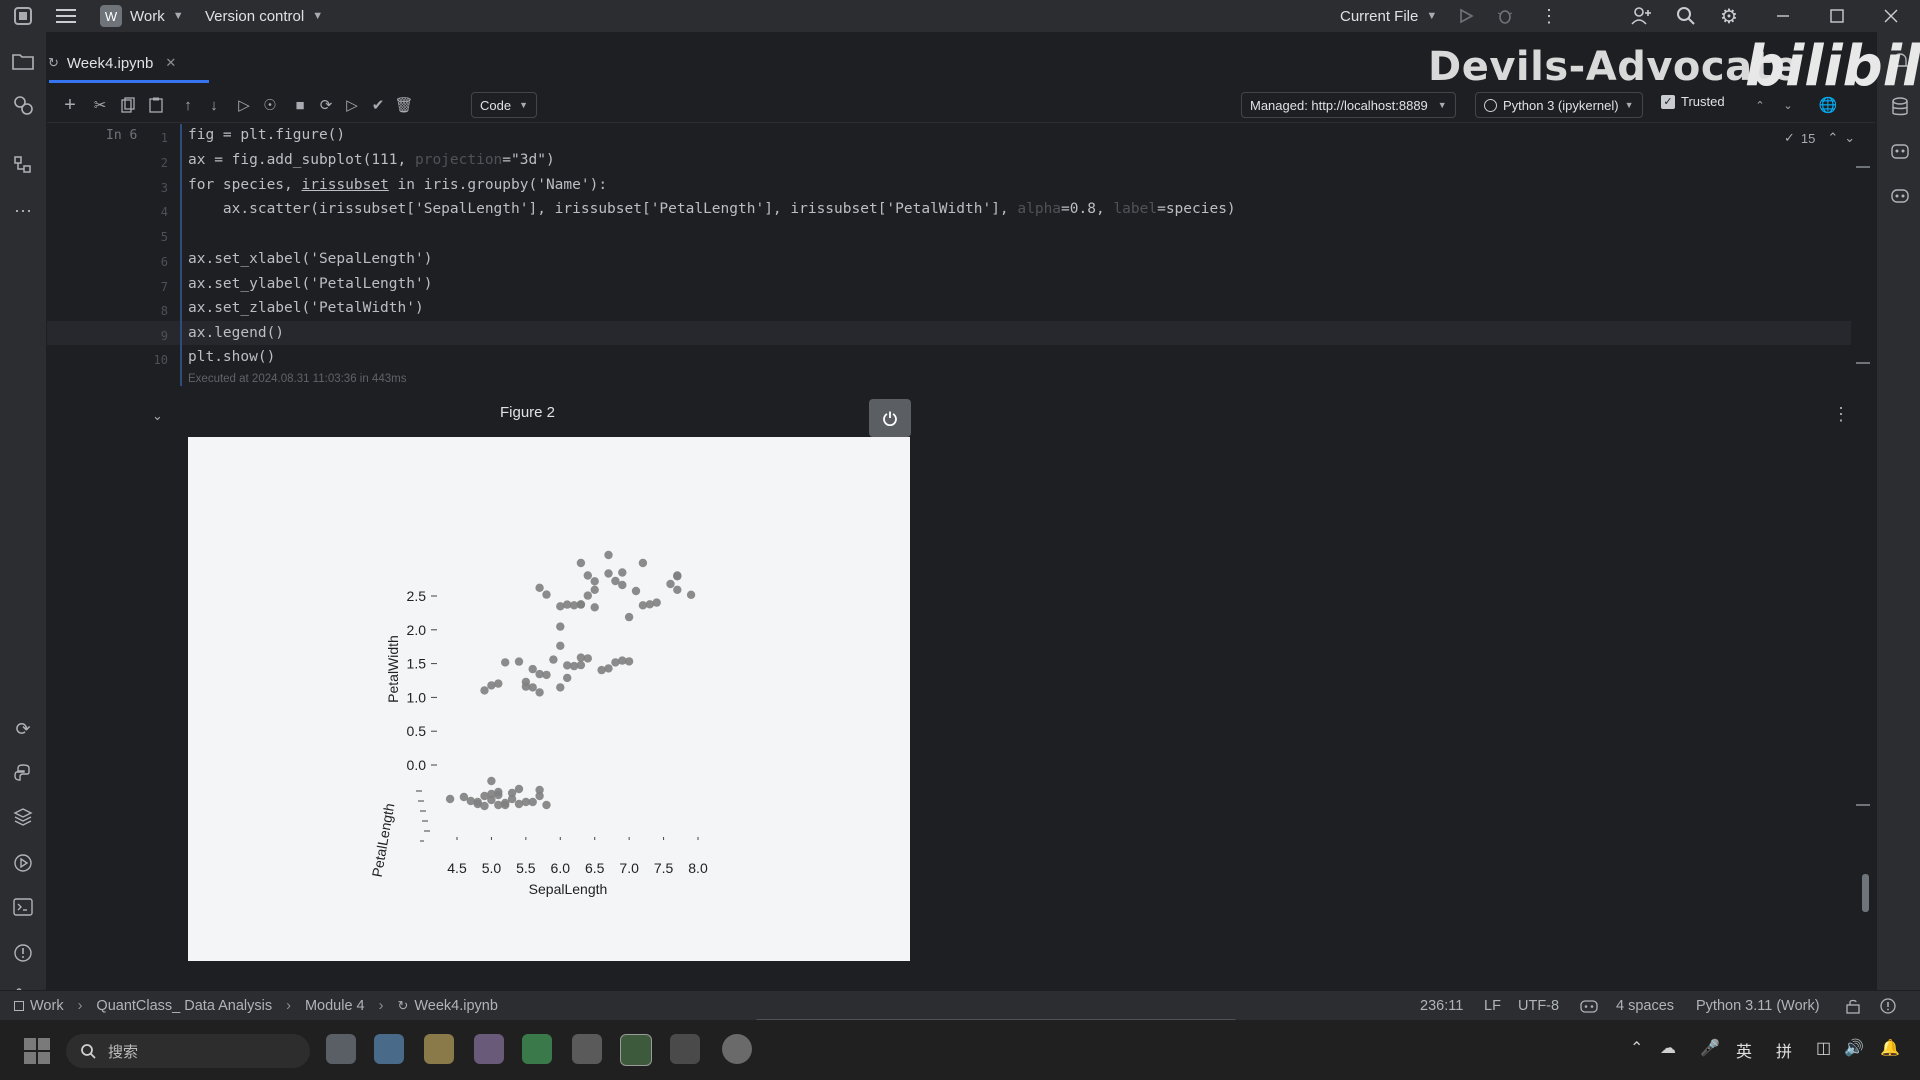 The height and width of the screenshot is (1080, 1920). I want to click on run-all-icon: ▷, so click(352, 105).